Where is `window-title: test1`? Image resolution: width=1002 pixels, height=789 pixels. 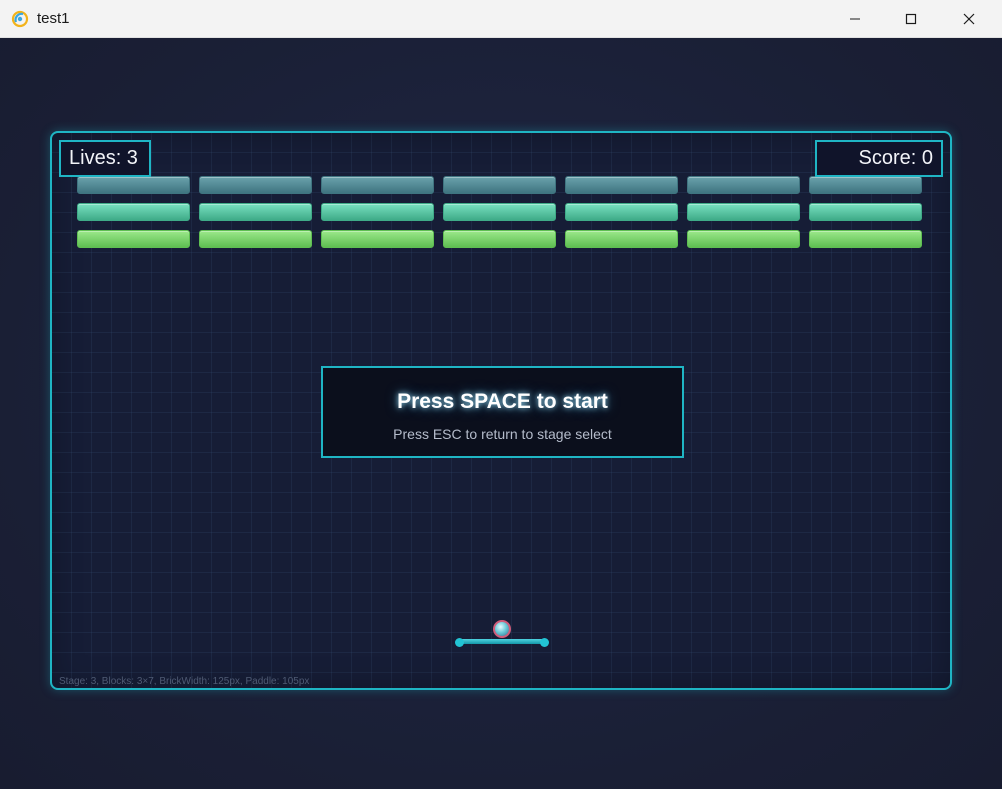
window-title: test1 is located at coordinates (53, 18).